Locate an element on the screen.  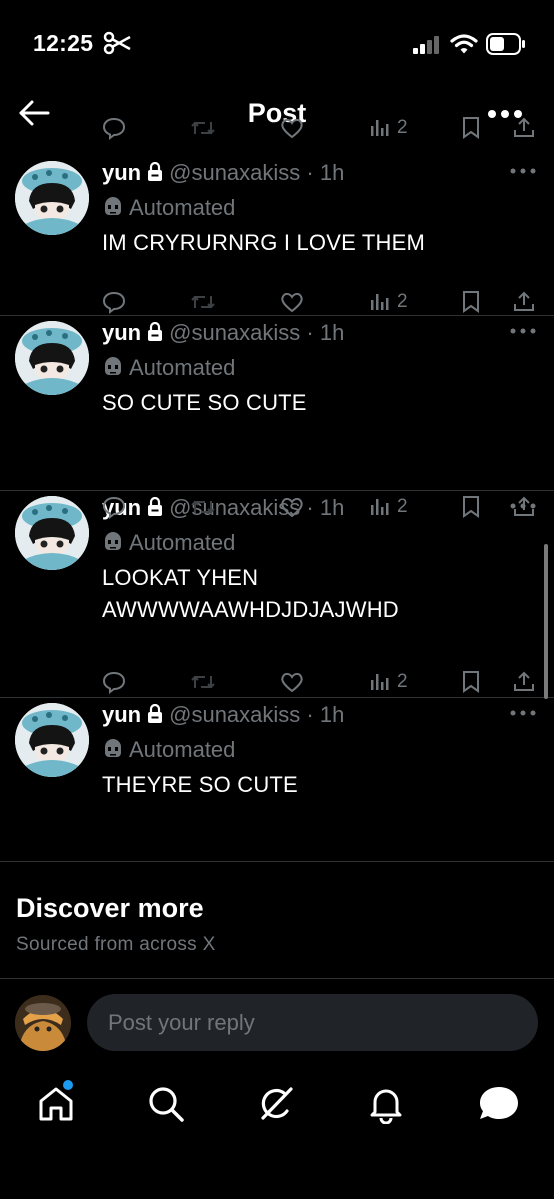
user-avatar is located at coordinates (43, 1023).